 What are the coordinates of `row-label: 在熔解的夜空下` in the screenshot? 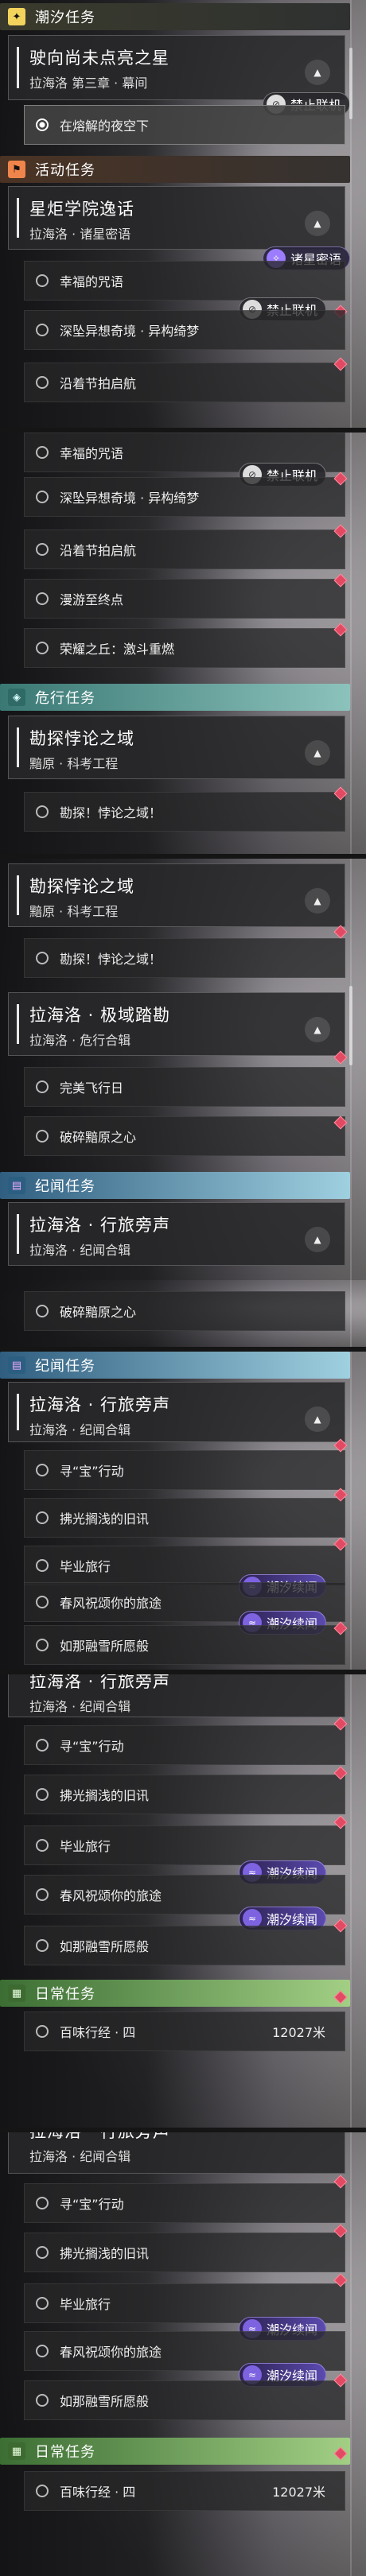 It's located at (105, 126).